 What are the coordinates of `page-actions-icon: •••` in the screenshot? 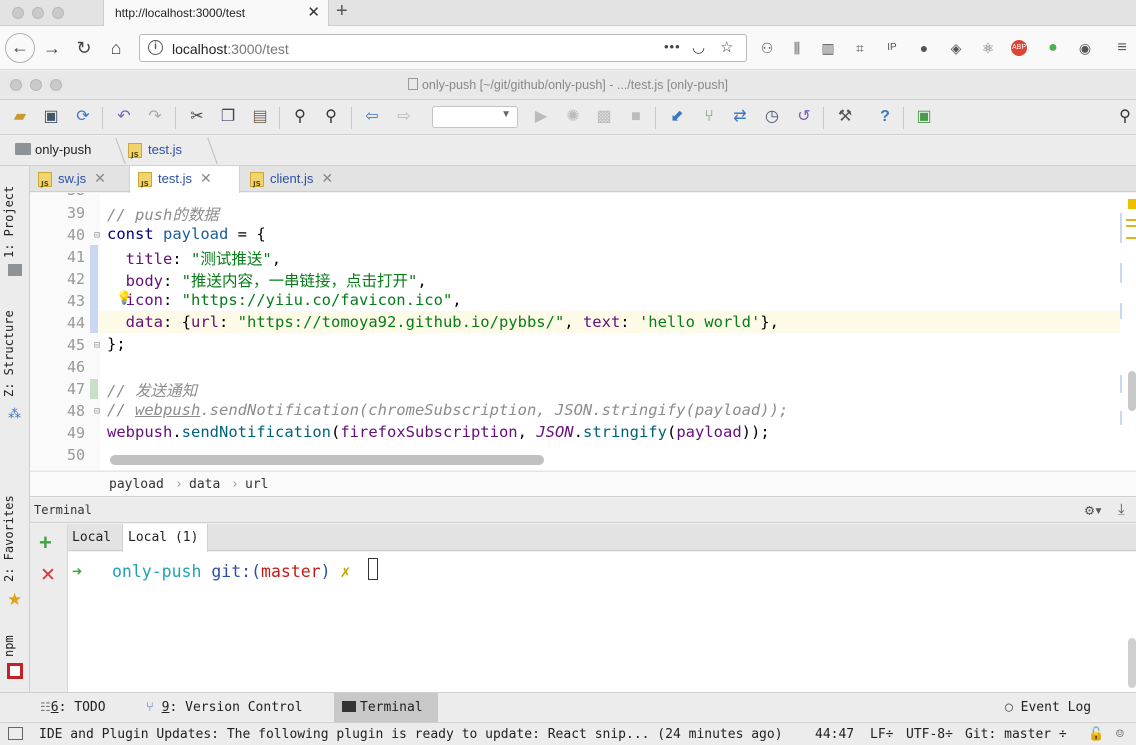 It's located at (672, 46).